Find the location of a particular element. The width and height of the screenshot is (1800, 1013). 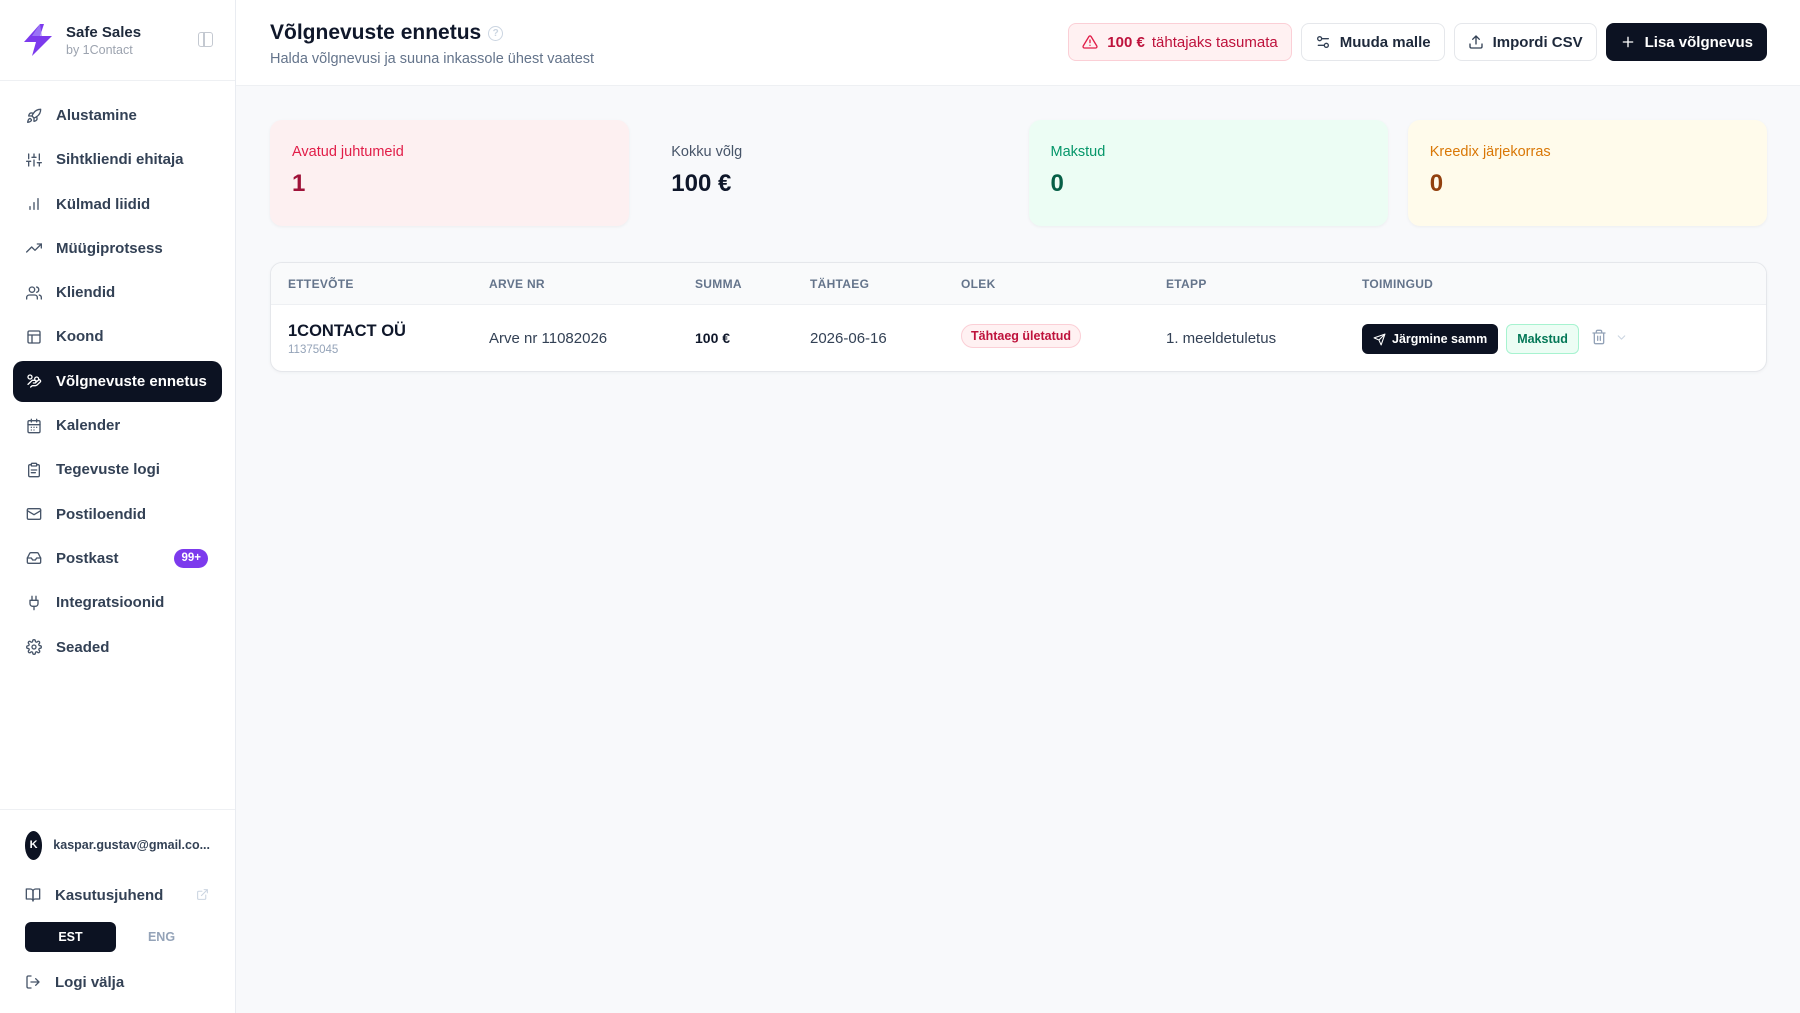

sliders-icon is located at coordinates (34, 160).